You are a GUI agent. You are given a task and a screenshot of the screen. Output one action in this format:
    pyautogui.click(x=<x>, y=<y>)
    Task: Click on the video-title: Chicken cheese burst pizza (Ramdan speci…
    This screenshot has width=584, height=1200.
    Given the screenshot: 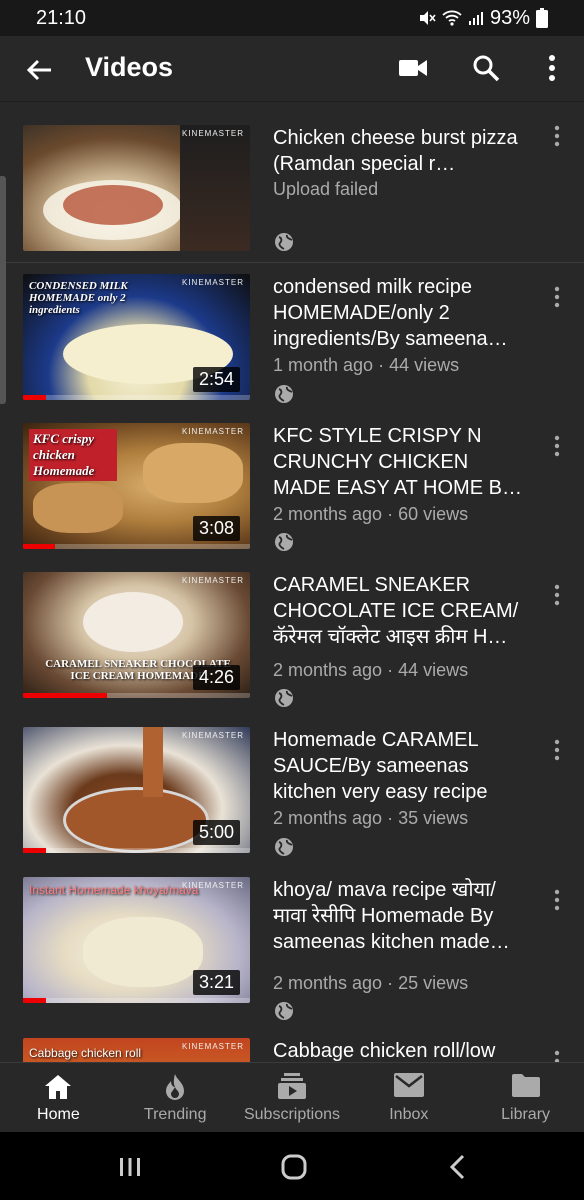 What is the action you would take?
    pyautogui.click(x=402, y=151)
    